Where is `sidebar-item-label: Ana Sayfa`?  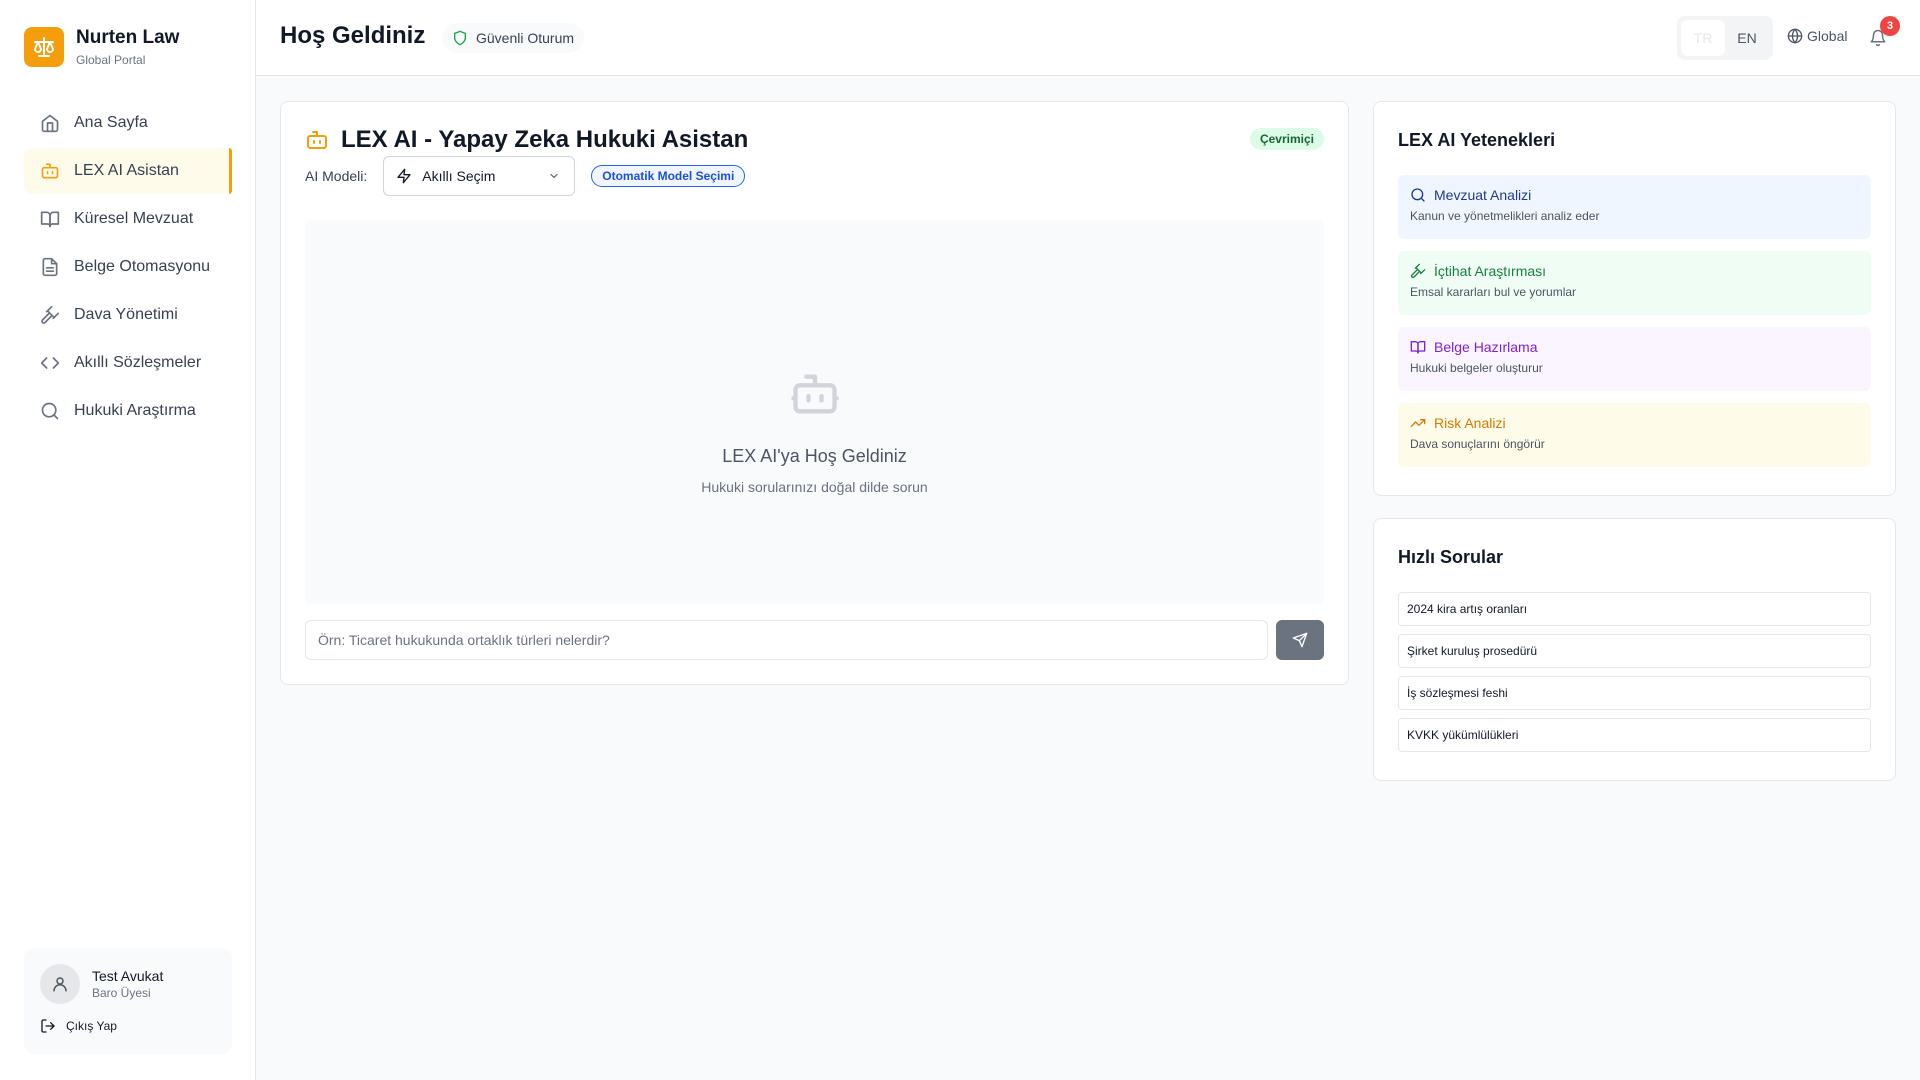
sidebar-item-label: Ana Sayfa is located at coordinates (111, 122).